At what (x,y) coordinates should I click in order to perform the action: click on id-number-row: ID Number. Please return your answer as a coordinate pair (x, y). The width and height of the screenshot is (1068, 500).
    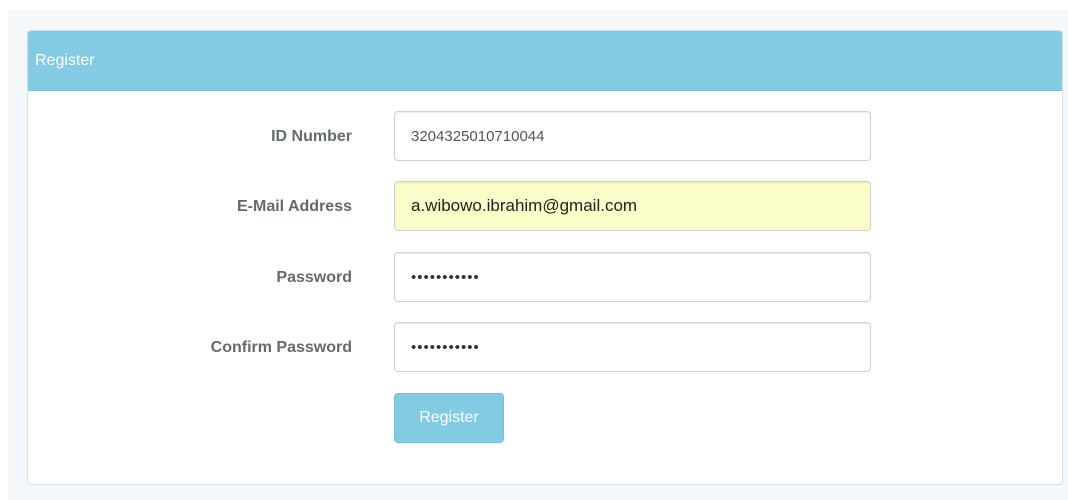
    Looking at the image, I should click on (545, 137).